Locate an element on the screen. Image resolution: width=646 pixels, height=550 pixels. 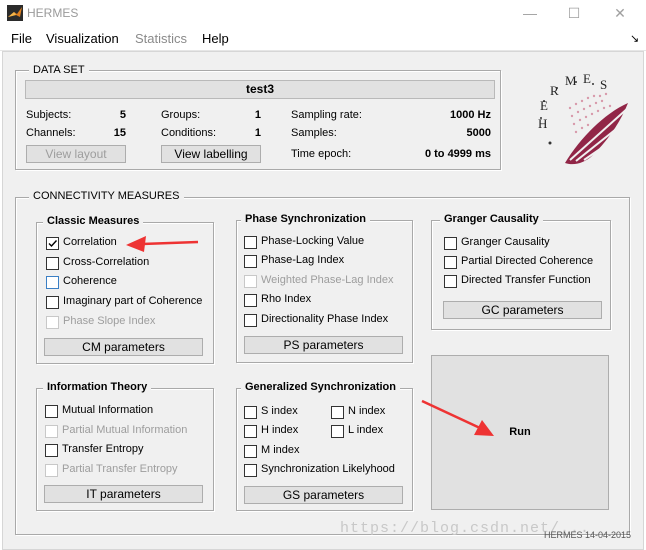
samples-label: Samples: is located at coordinates (314, 133).